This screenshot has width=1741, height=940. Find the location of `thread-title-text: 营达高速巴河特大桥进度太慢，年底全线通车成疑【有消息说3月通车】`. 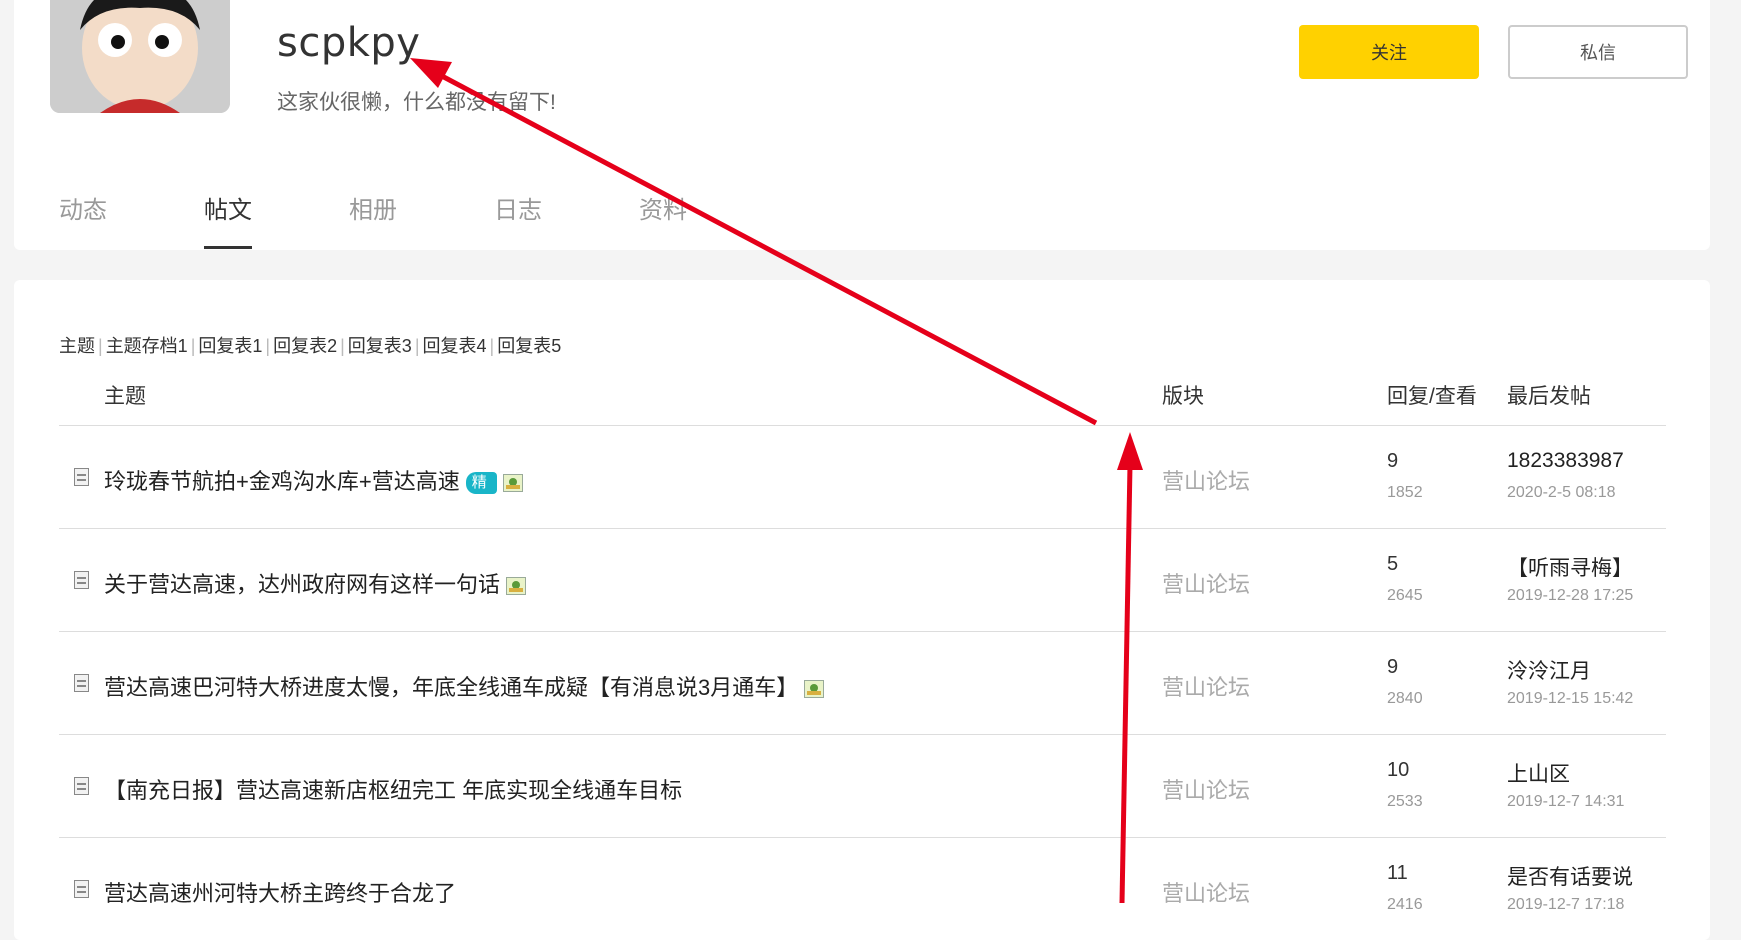

thread-title-text: 营达高速巴河特大桥进度太慢，年底全线通车成疑【有消息说3月通车】 is located at coordinates (451, 687).